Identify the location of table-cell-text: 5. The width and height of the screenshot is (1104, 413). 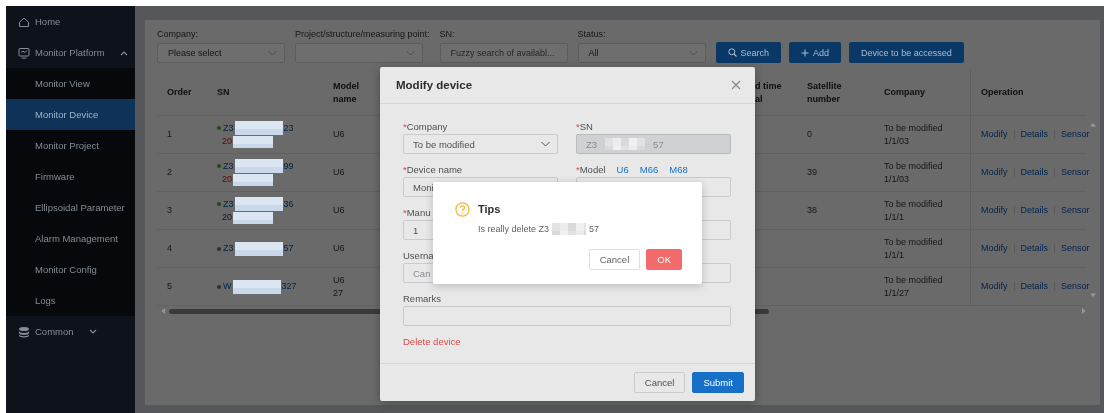
(169, 286).